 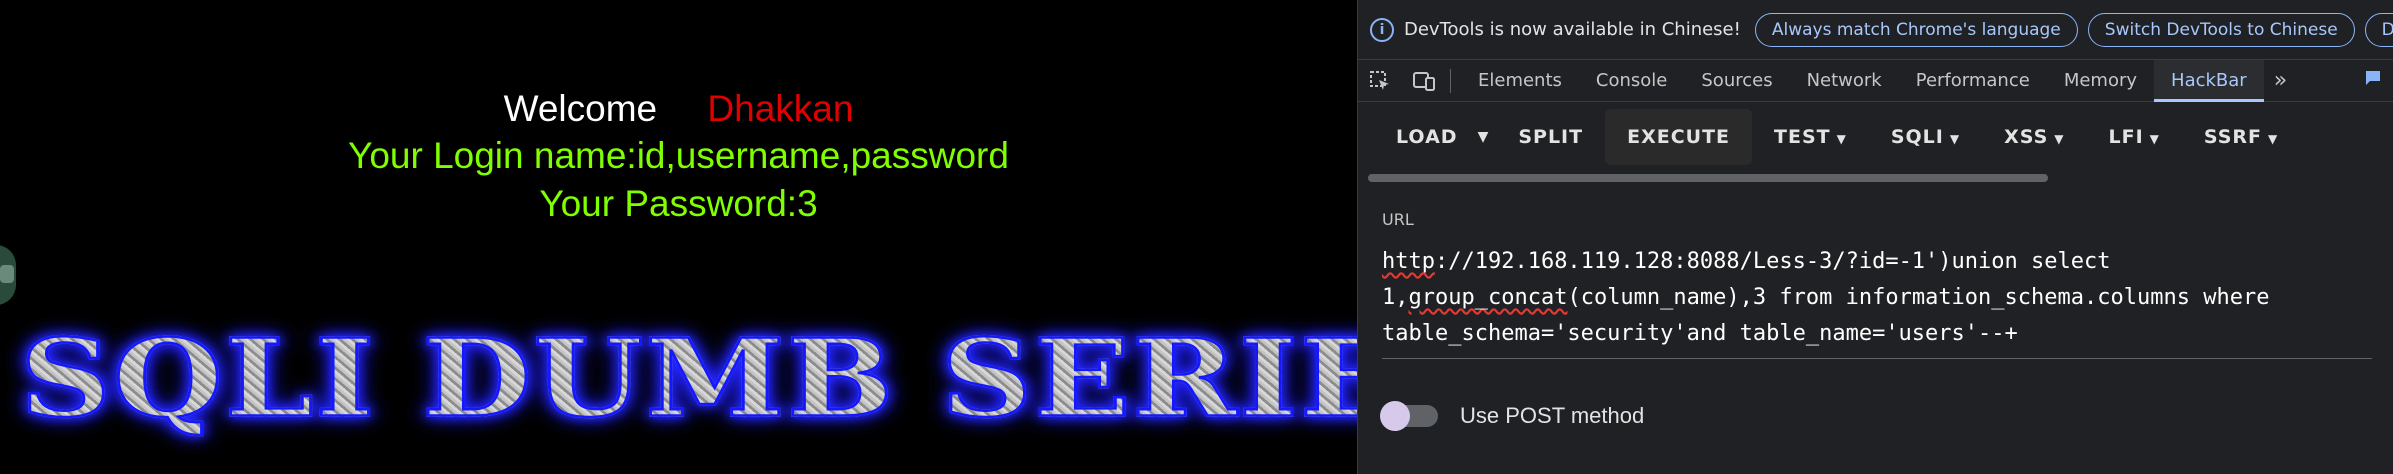 What do you see at coordinates (2126, 137) in the screenshot?
I see `lfi-label: LFI` at bounding box center [2126, 137].